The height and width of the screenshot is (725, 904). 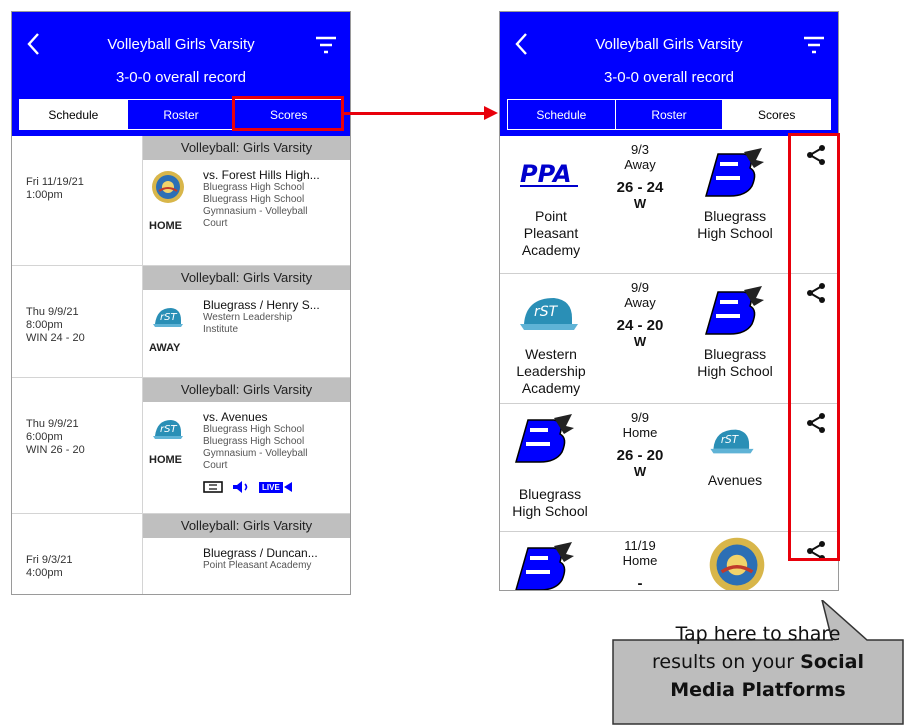 What do you see at coordinates (640, 583) in the screenshot?
I see `game-score: -` at bounding box center [640, 583].